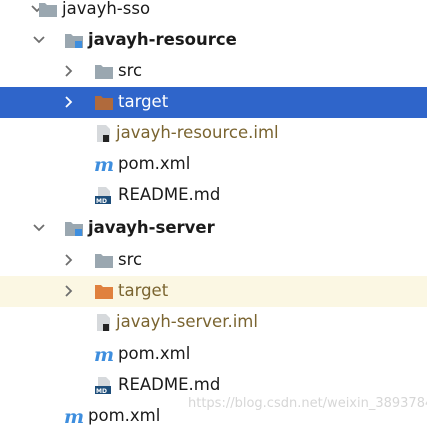 The width and height of the screenshot is (427, 432). Describe the element at coordinates (151, 227) in the screenshot. I see `tree-label-javayh-server: javayh-server` at that location.